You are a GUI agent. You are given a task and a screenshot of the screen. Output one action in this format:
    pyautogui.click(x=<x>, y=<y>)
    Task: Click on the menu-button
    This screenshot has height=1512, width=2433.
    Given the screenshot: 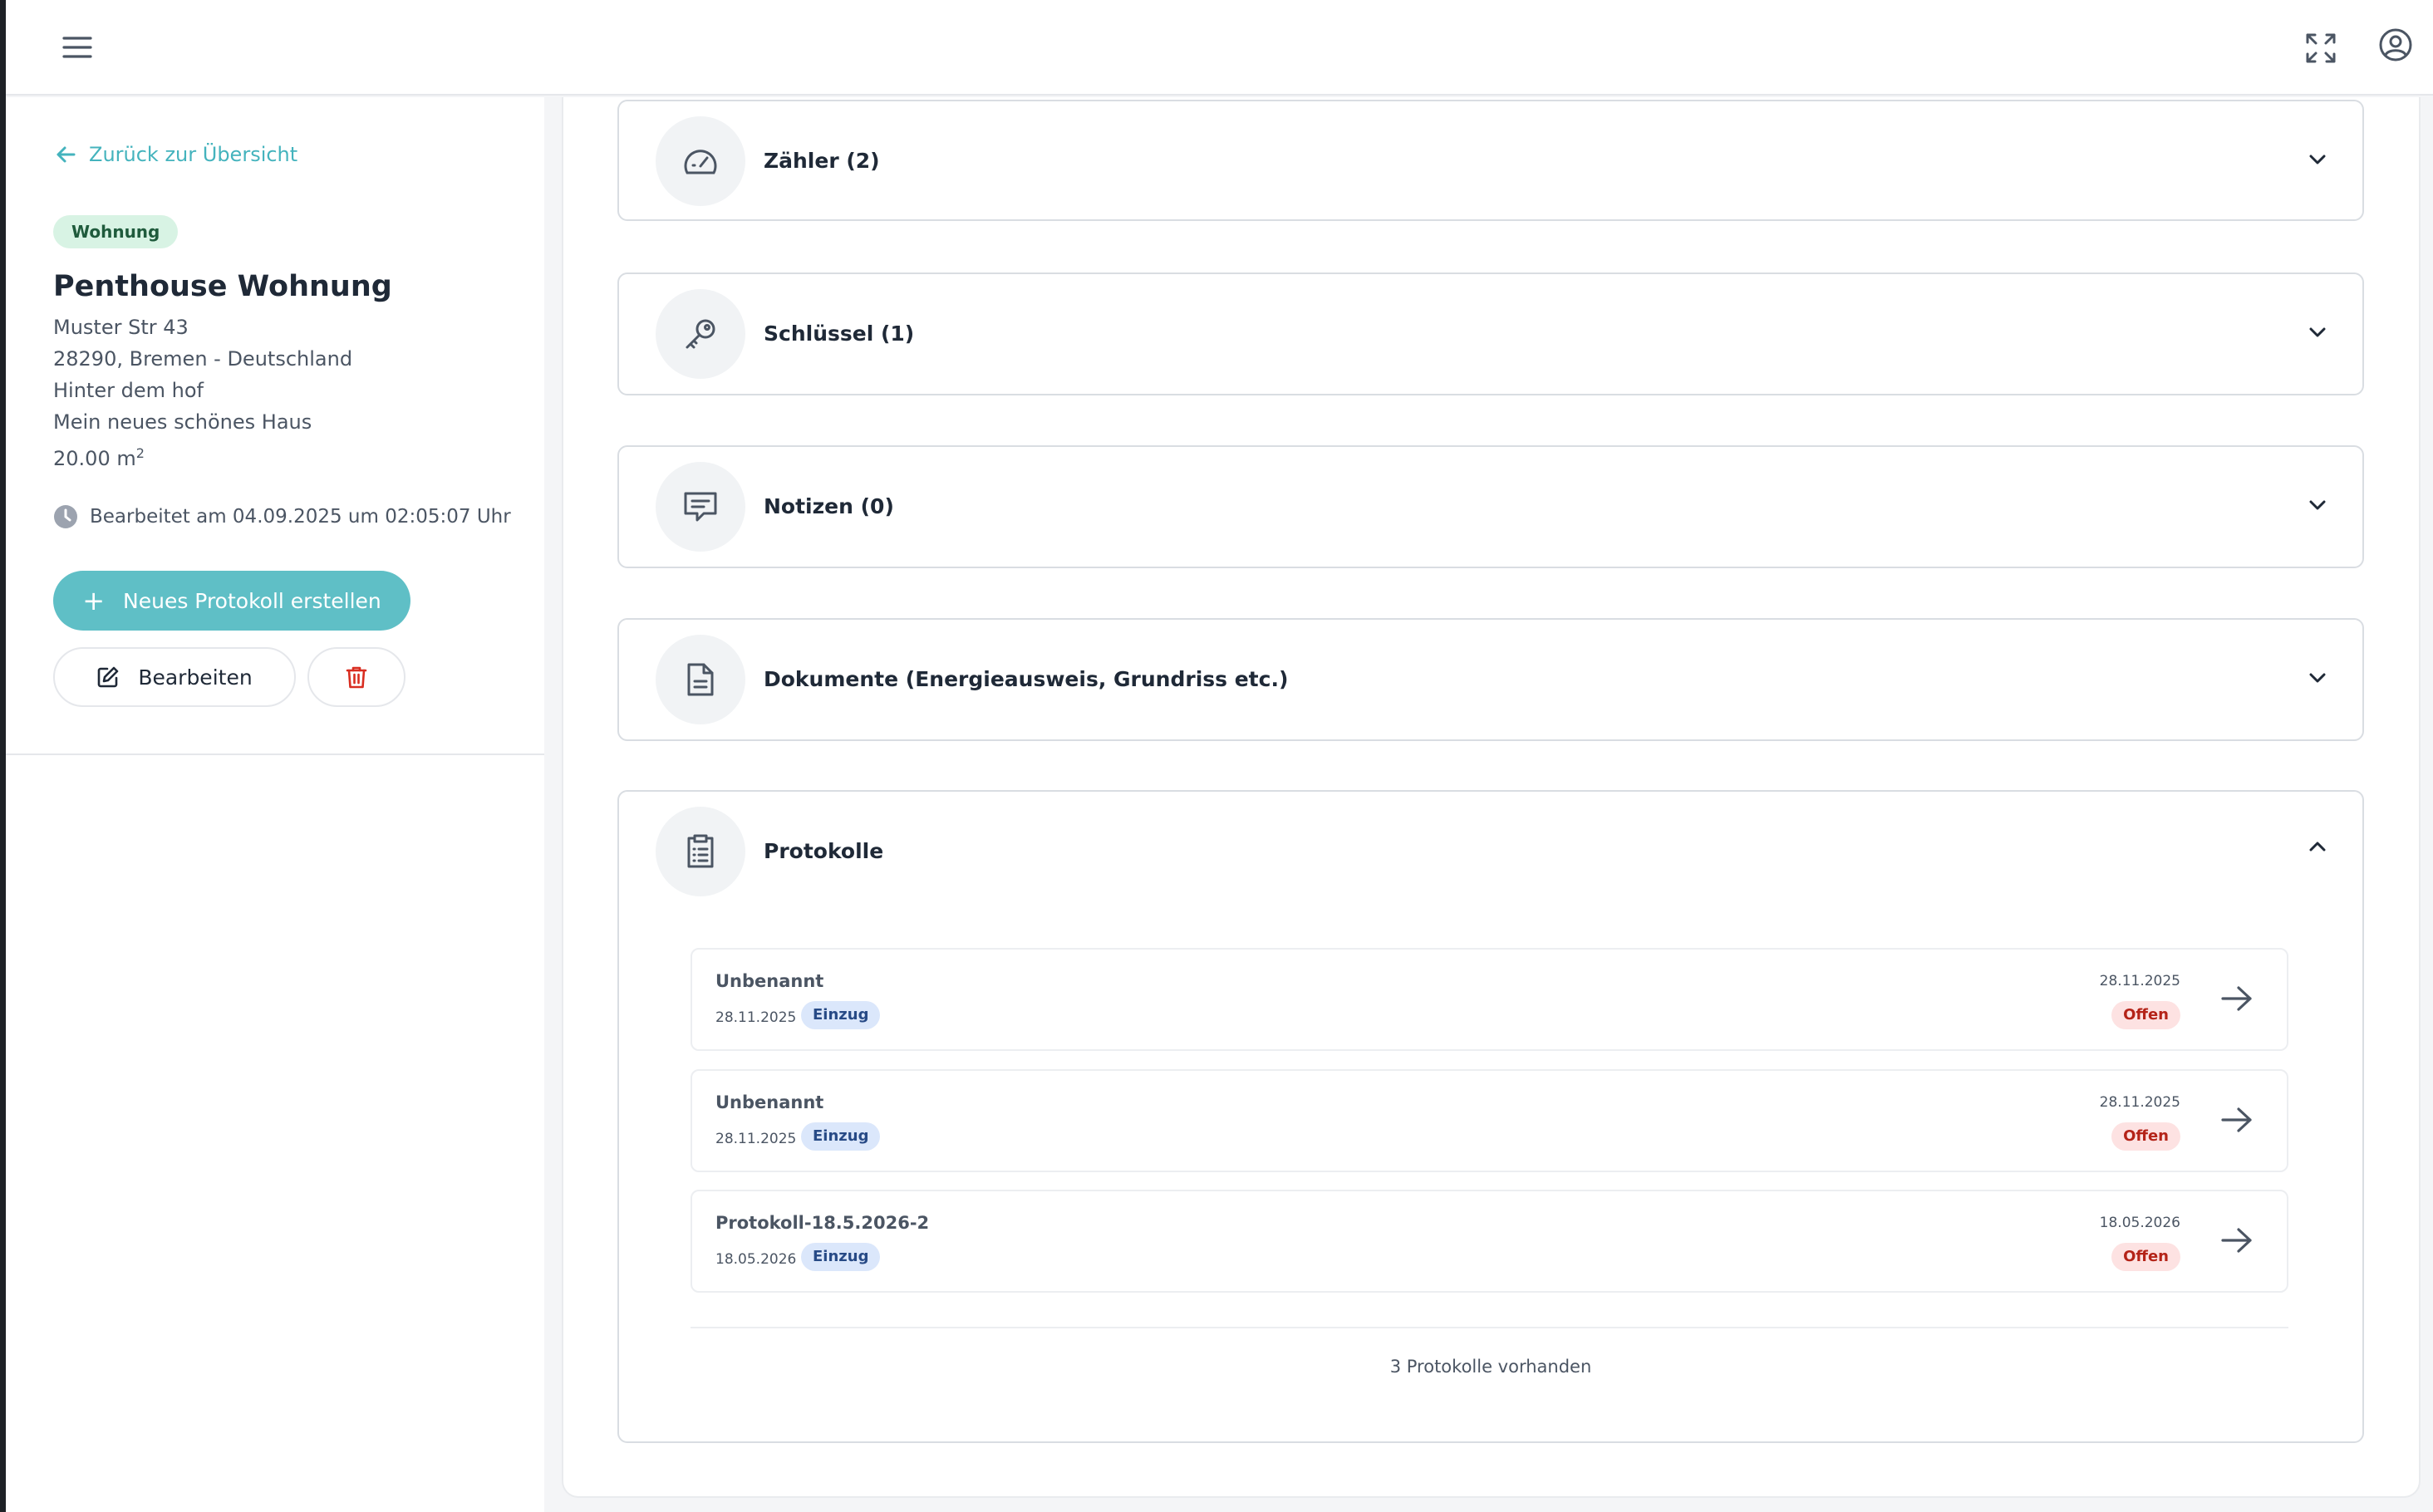 What is the action you would take?
    pyautogui.click(x=77, y=47)
    